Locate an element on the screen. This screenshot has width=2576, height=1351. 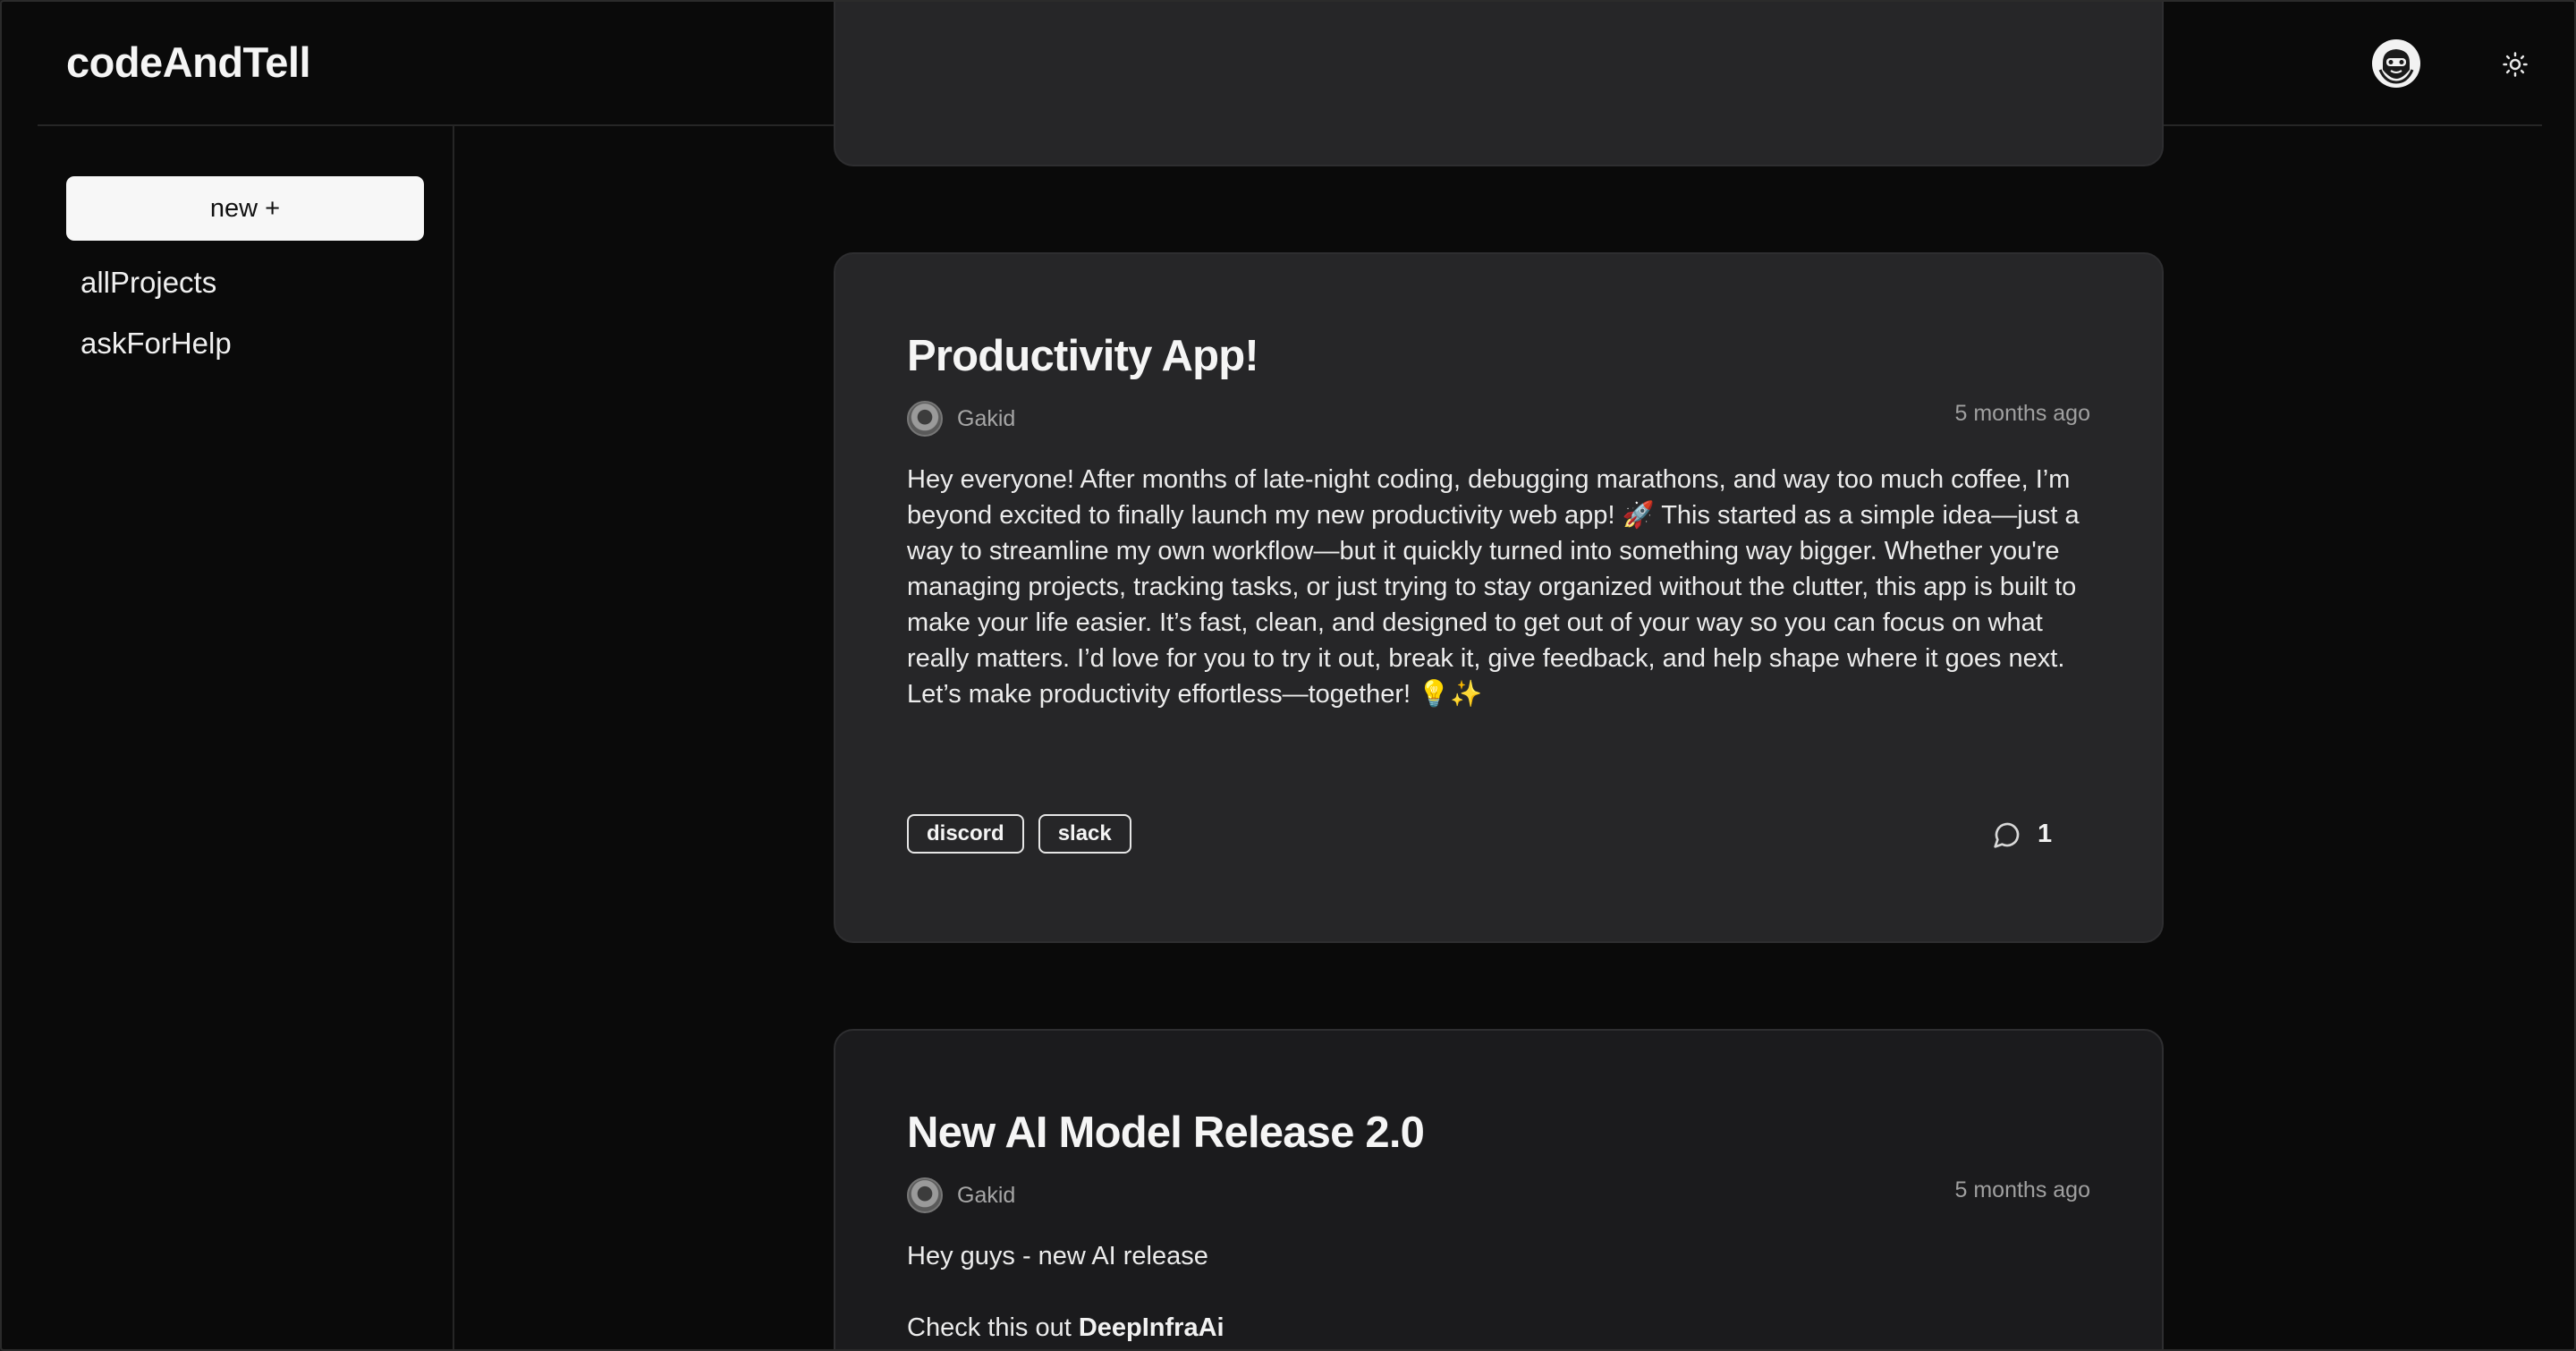
post-tags: discord slack is located at coordinates (1019, 834).